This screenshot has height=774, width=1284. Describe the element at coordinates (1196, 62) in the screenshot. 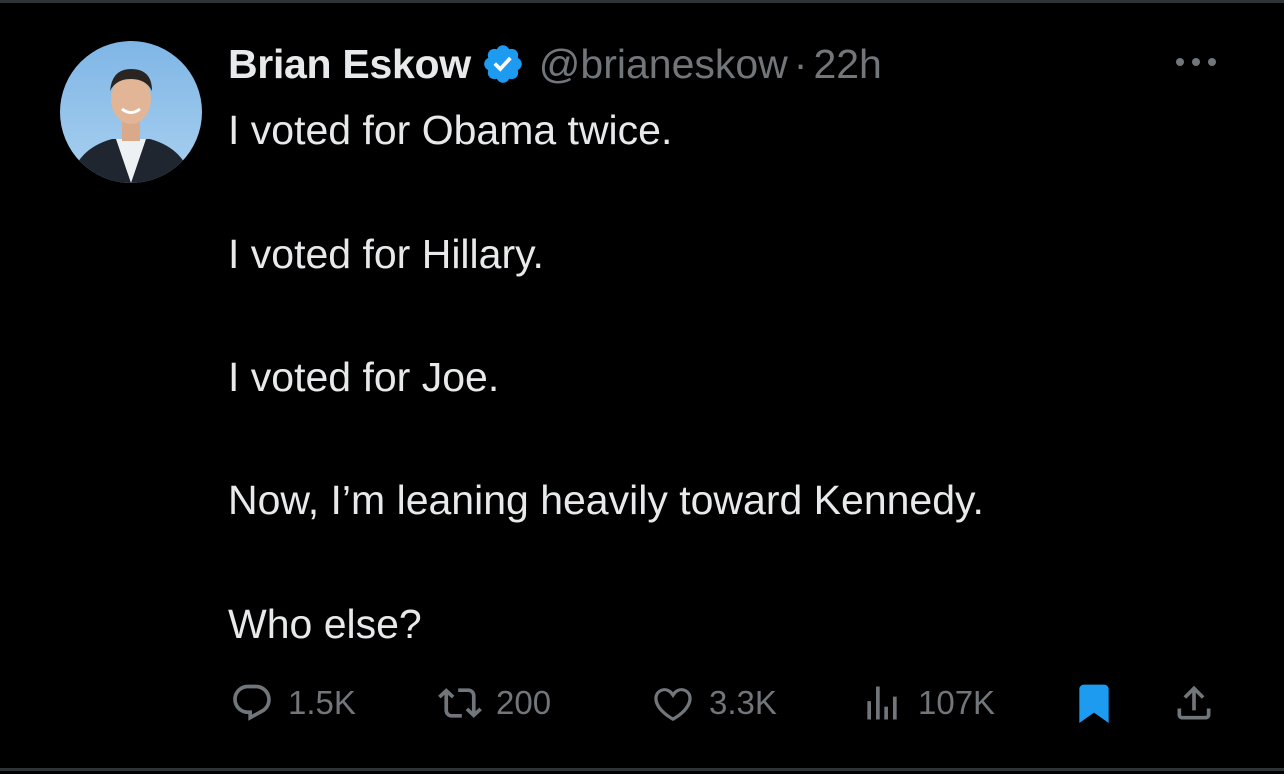

I see `more-options-icon` at that location.